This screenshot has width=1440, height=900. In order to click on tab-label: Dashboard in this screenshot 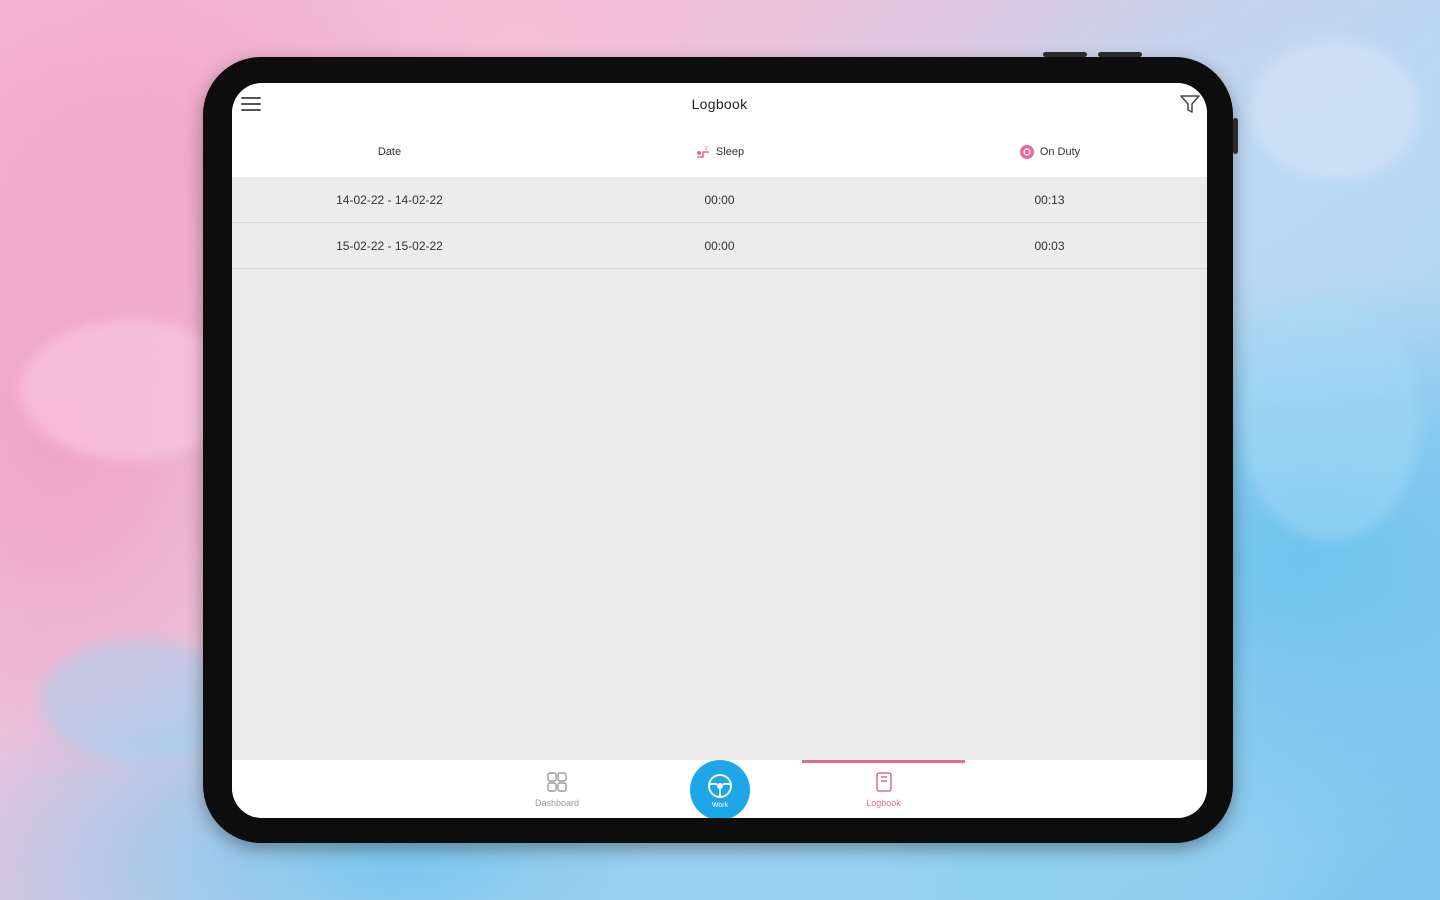, I will do `click(557, 802)`.